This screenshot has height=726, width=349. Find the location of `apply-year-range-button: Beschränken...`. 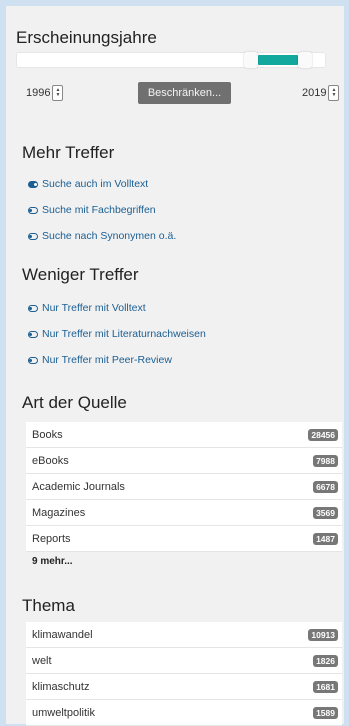

apply-year-range-button: Beschränken... is located at coordinates (184, 93).